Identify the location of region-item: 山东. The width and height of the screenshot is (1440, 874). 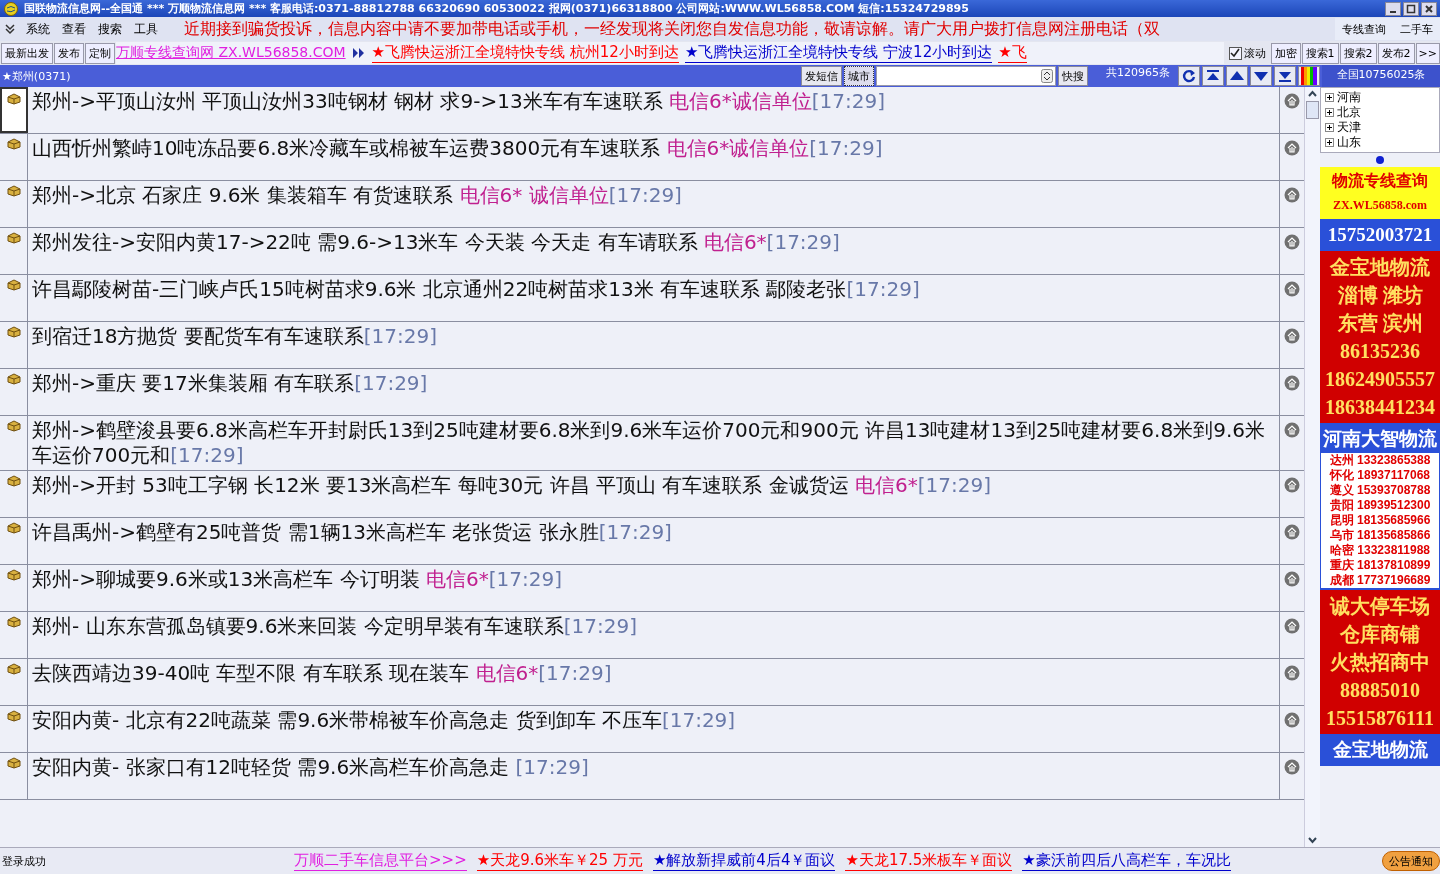
(1349, 142).